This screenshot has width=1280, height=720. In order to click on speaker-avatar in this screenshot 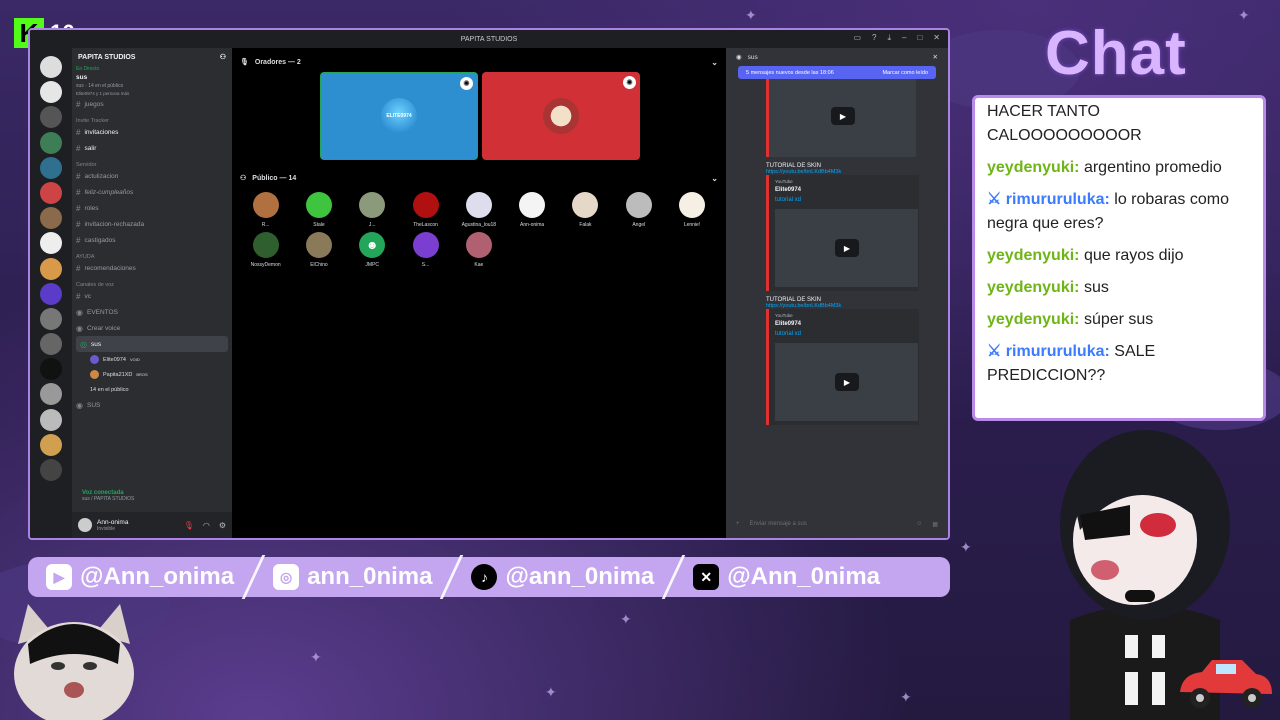, I will do `click(561, 116)`.